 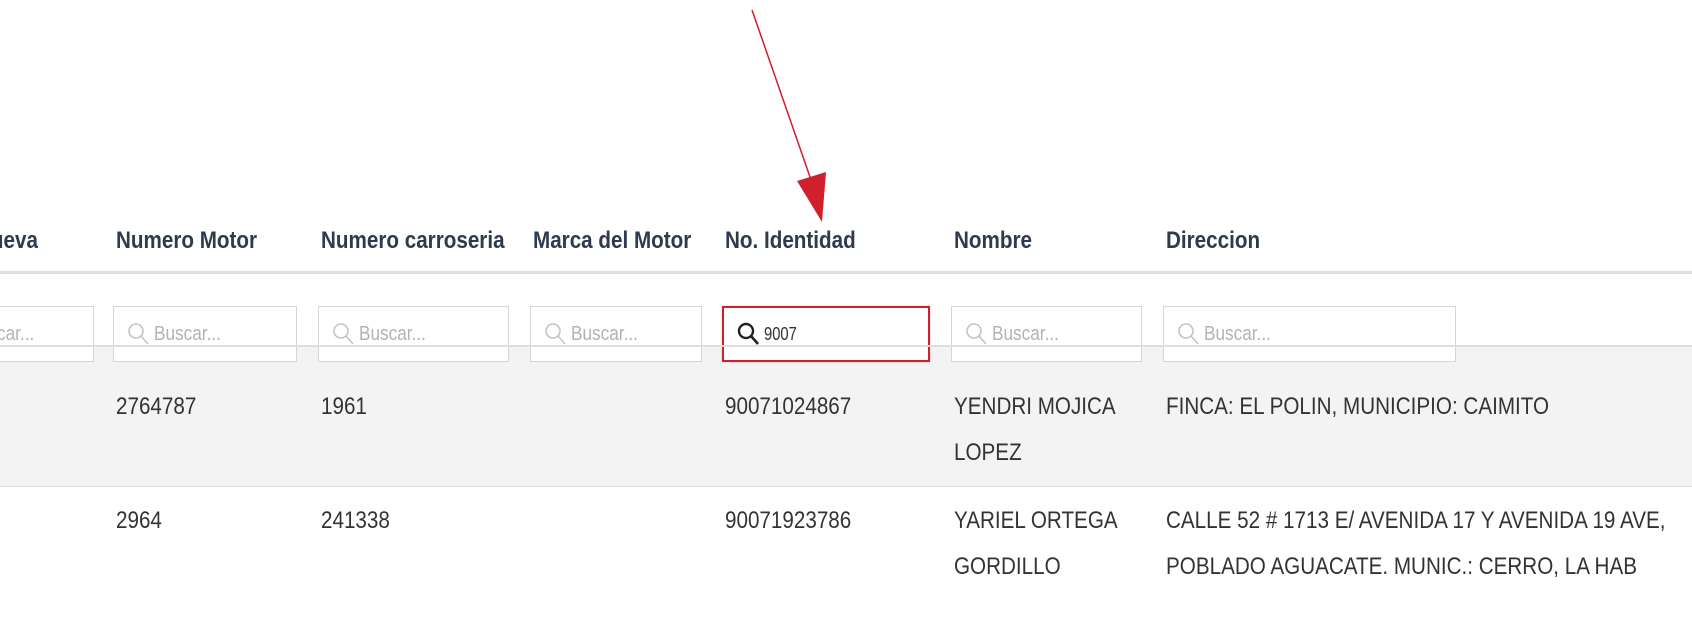 What do you see at coordinates (1007, 566) in the screenshot?
I see `cell-nombre-line2: GORDILLO` at bounding box center [1007, 566].